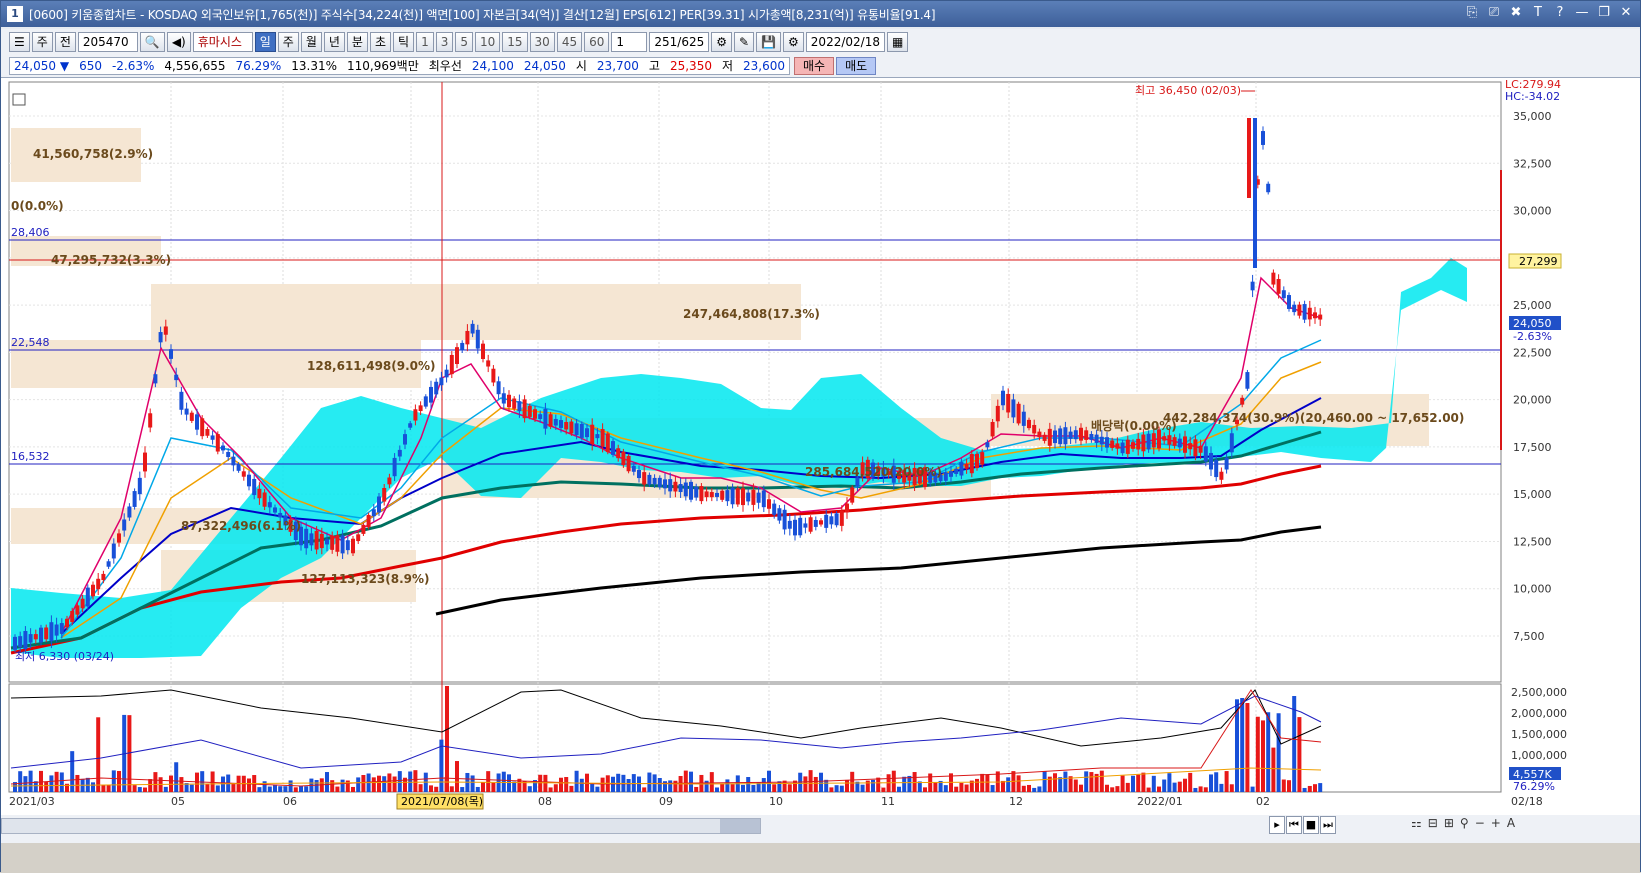 The width and height of the screenshot is (1641, 873). What do you see at coordinates (629, 42) in the screenshot?
I see `count-input: 1` at bounding box center [629, 42].